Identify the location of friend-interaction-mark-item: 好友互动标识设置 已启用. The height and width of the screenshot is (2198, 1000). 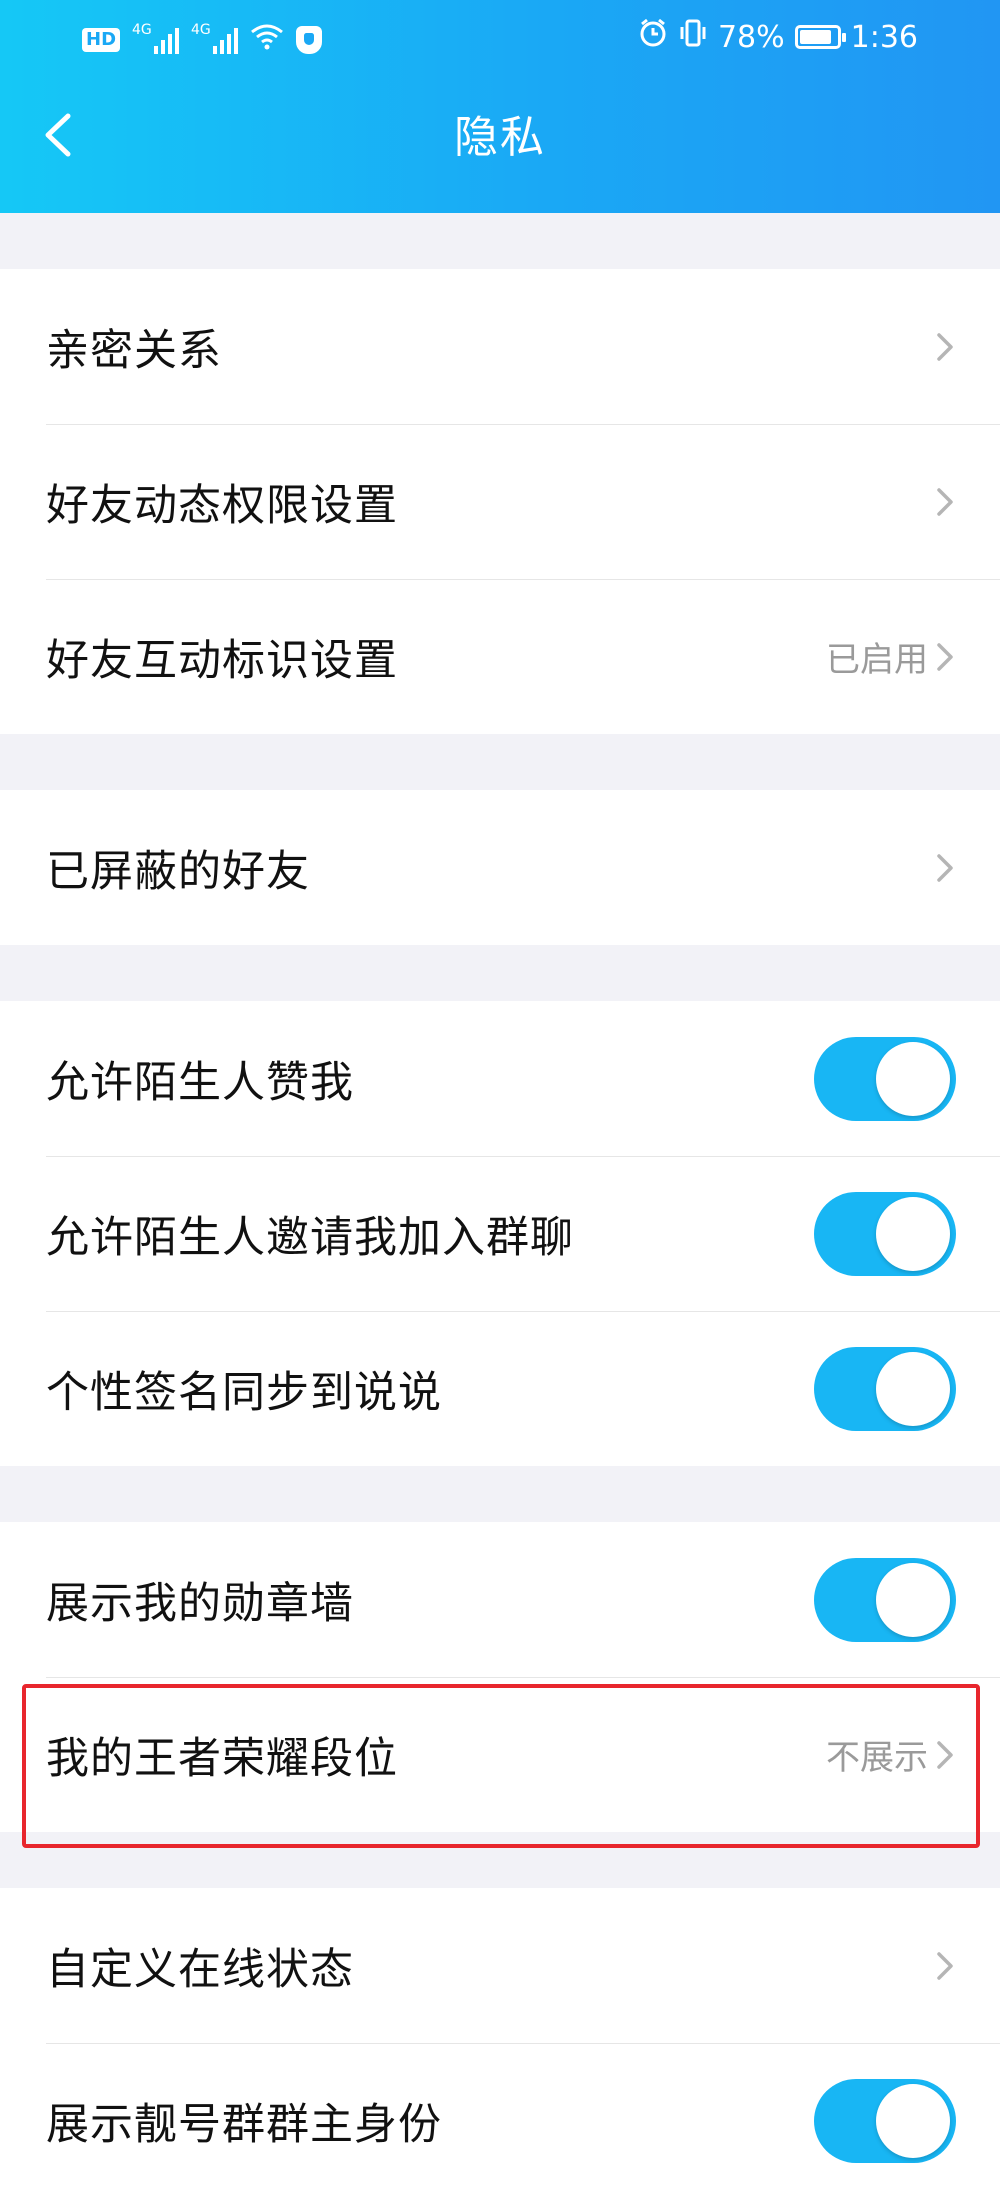
(500, 656).